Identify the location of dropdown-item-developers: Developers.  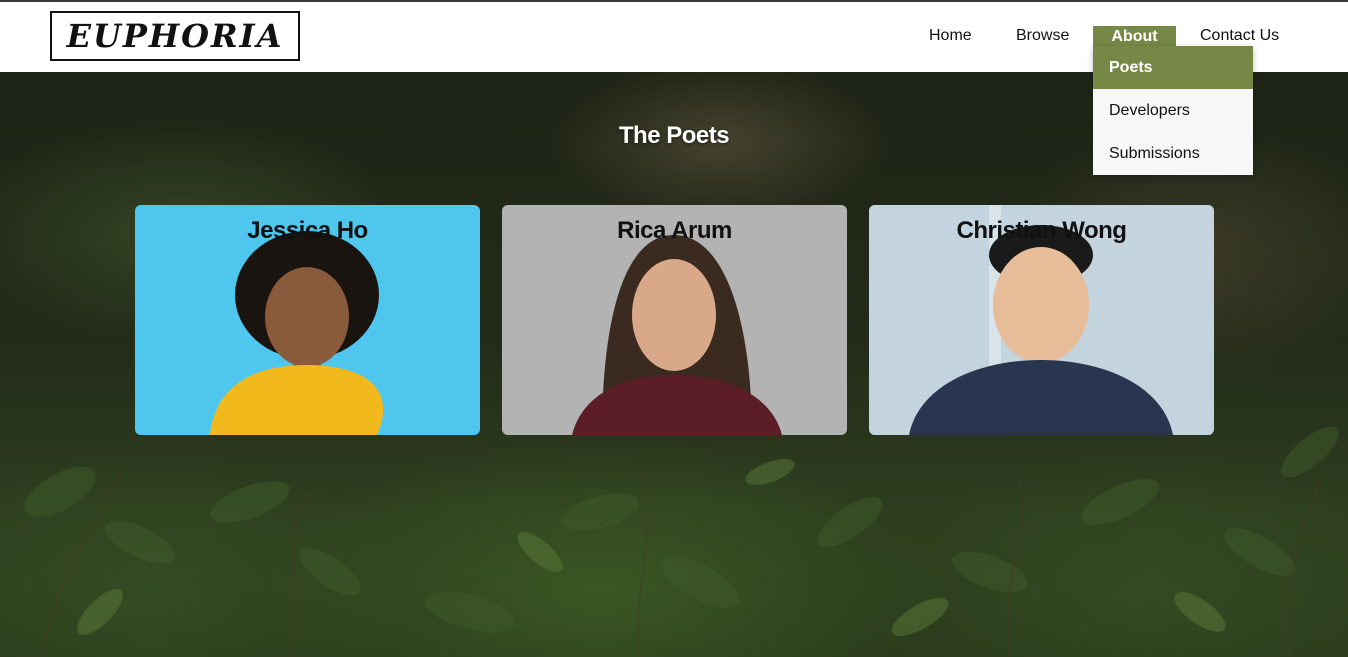
(1173, 110).